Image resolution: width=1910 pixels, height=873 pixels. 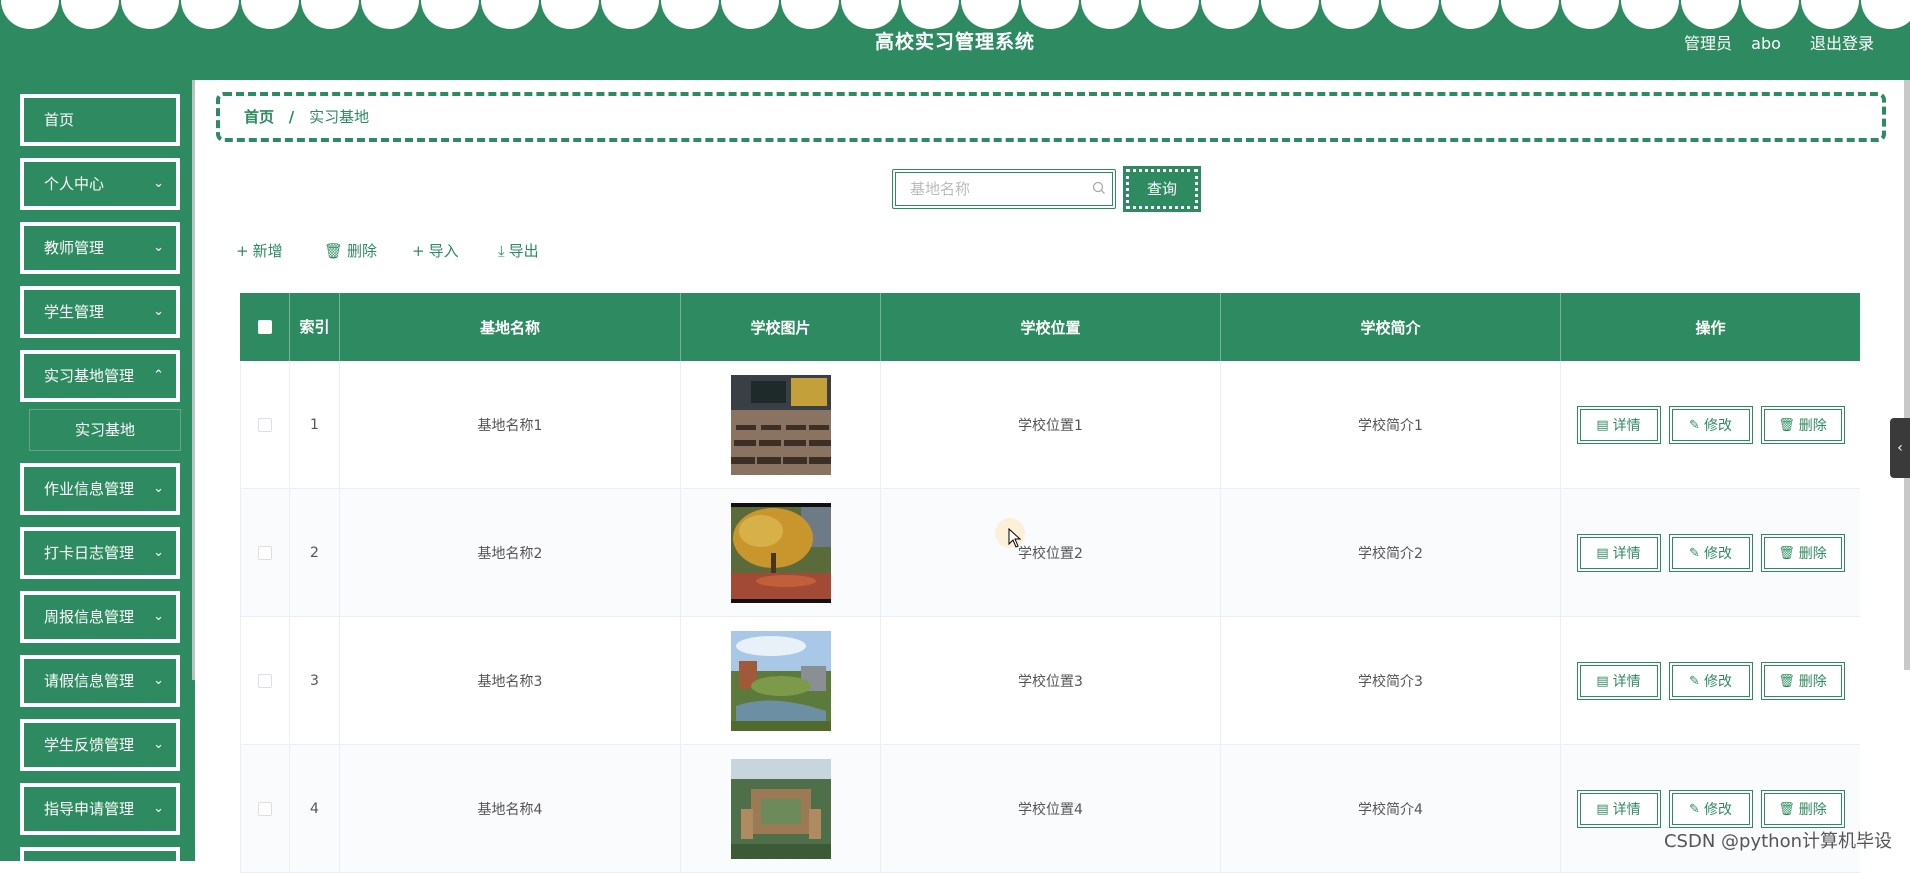 I want to click on user-name: abo, so click(x=1766, y=43).